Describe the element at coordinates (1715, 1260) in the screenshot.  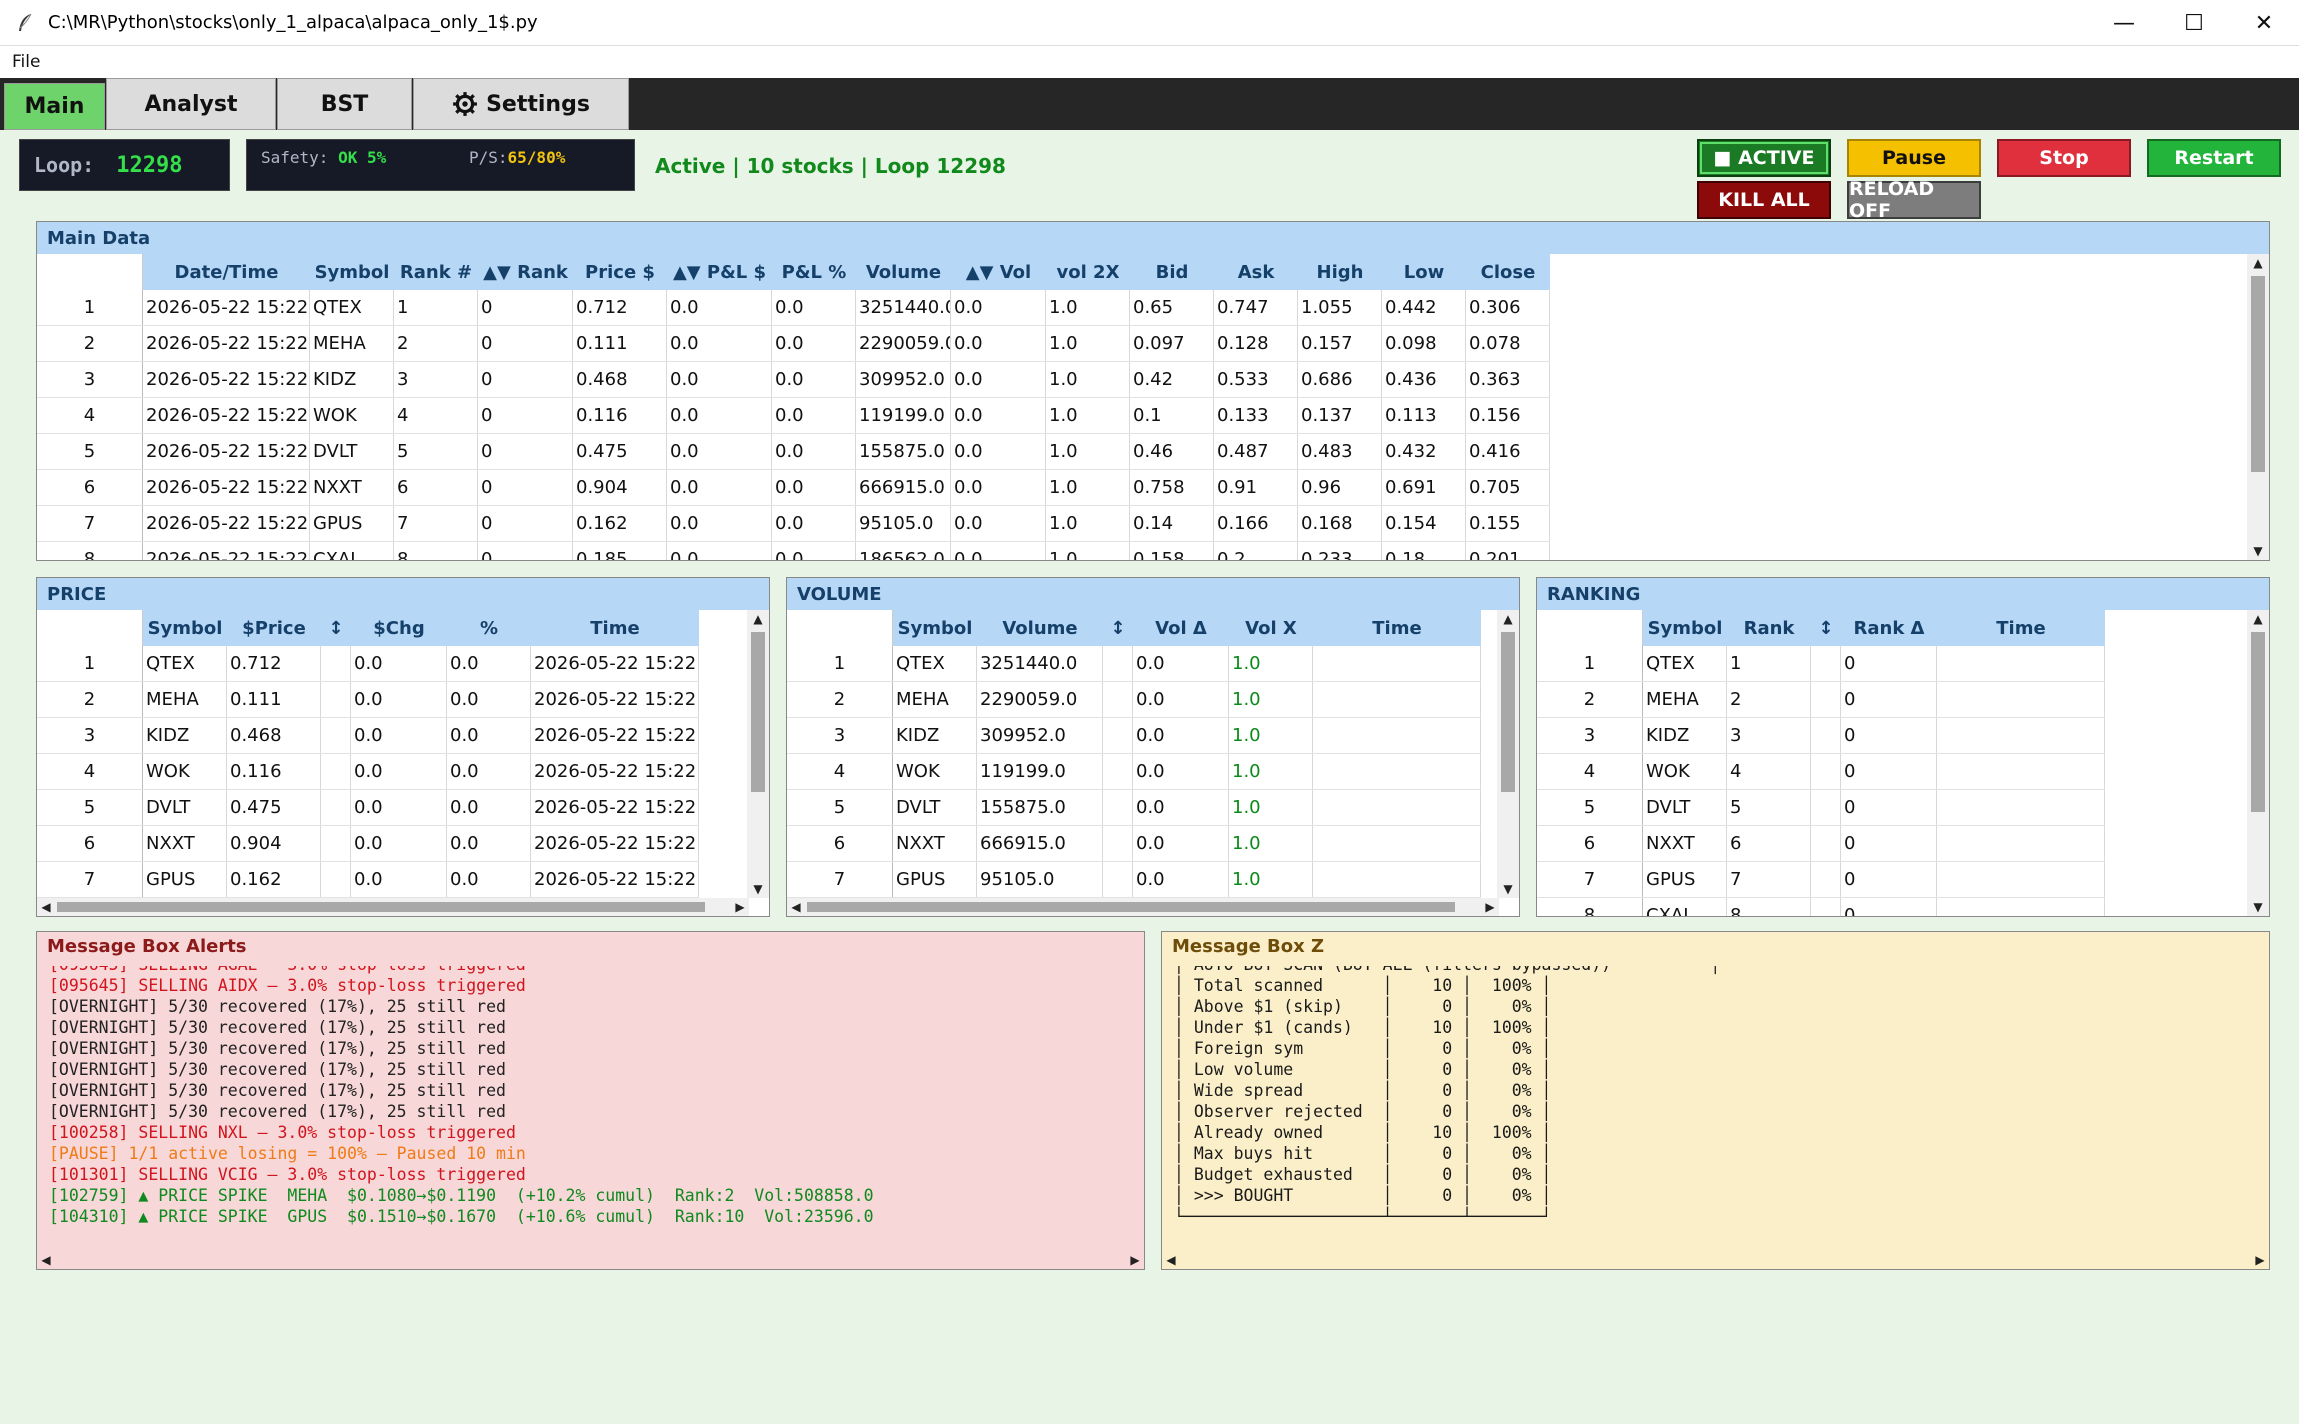
I see `msgz-hscroll: ◀ ▶` at that location.